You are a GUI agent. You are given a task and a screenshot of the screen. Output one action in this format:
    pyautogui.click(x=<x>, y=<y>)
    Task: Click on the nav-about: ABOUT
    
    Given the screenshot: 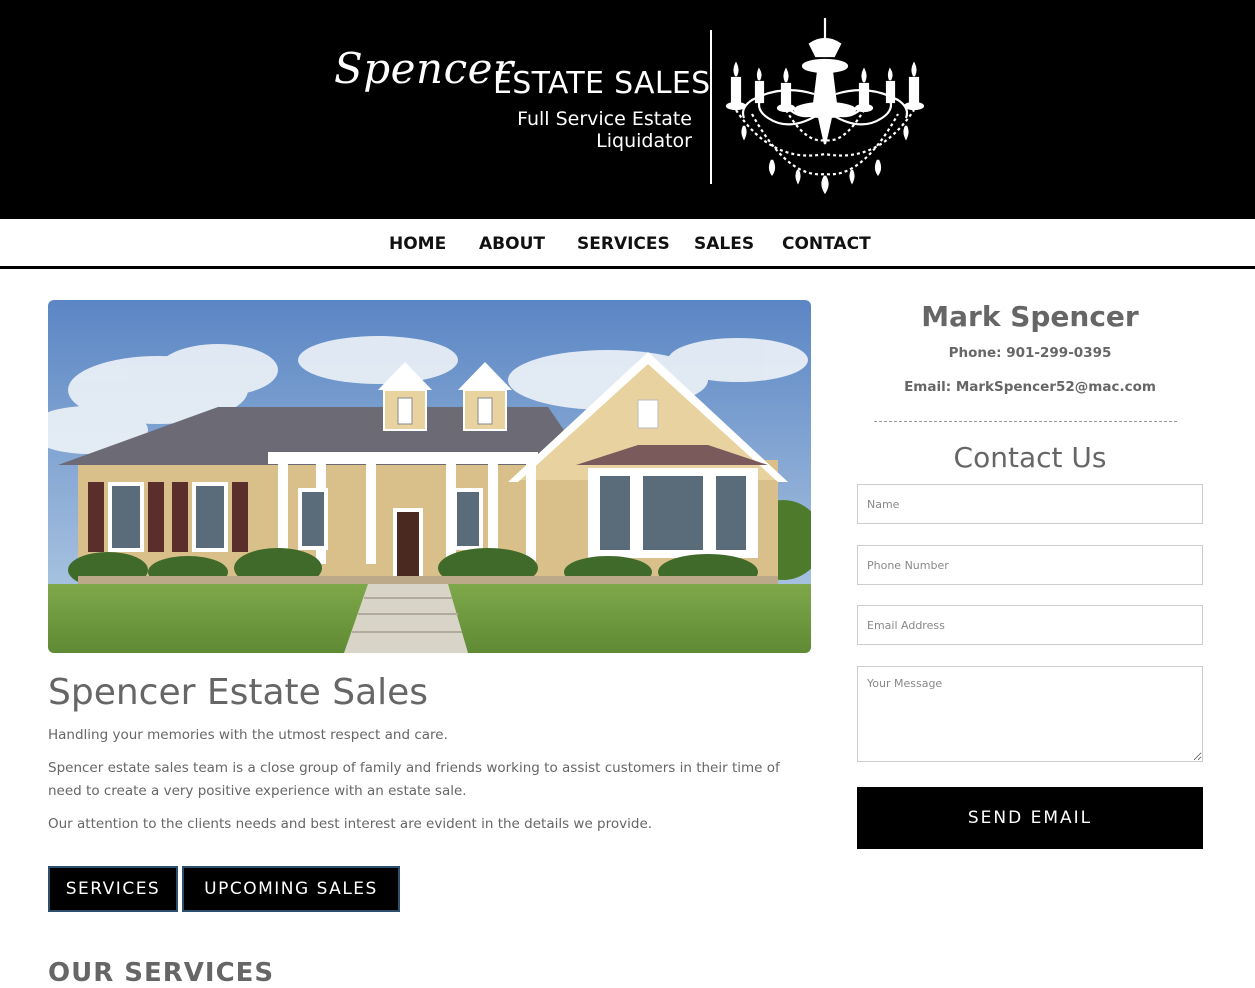 What is the action you would take?
    pyautogui.click(x=512, y=244)
    